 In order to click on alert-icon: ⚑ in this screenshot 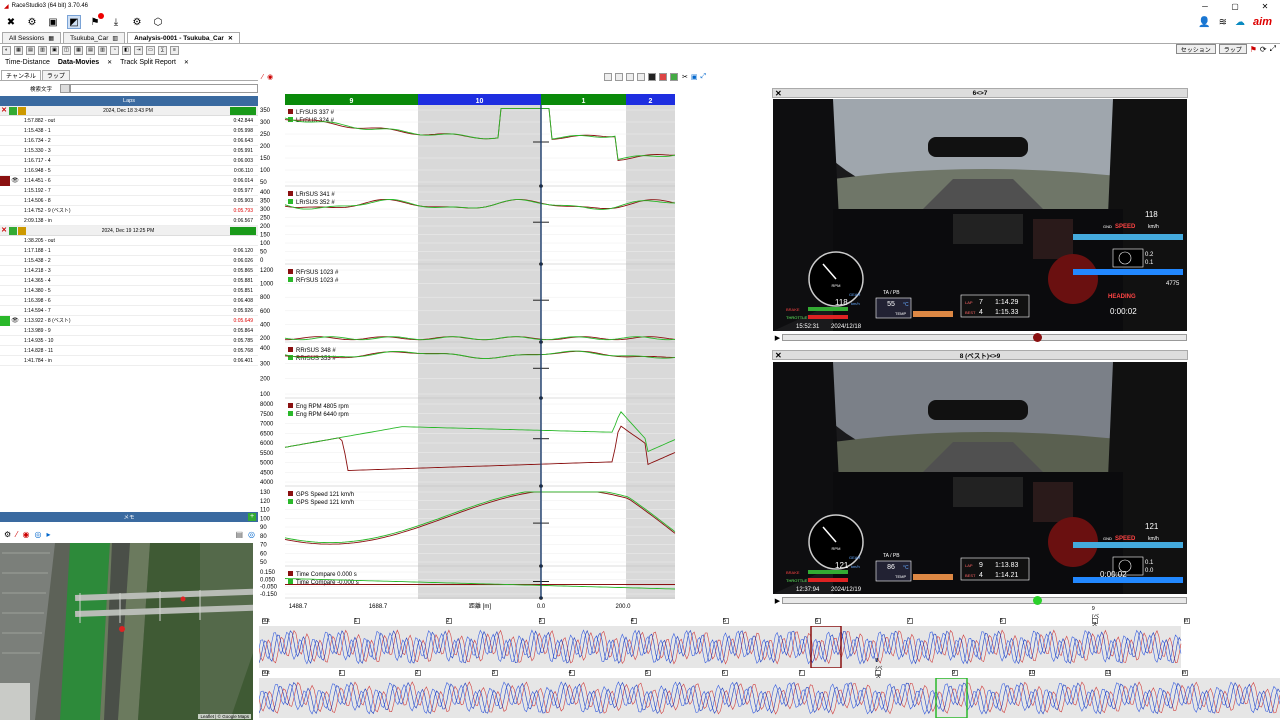, I will do `click(96, 21)`.